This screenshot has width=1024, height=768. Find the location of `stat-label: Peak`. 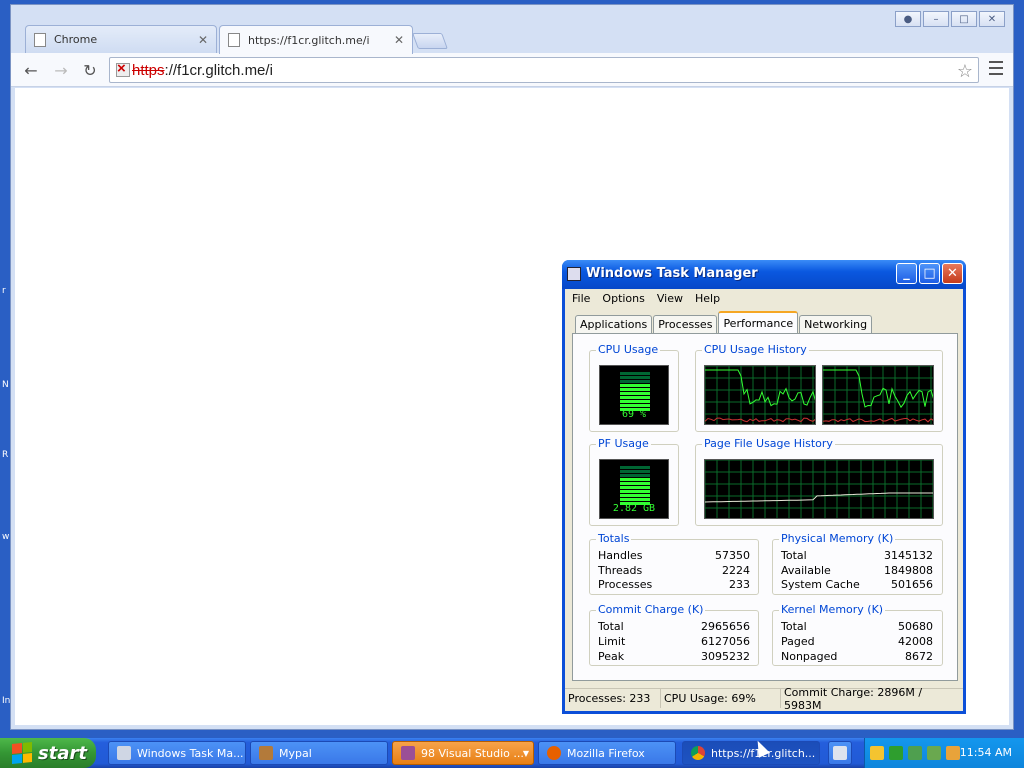

stat-label: Peak is located at coordinates (611, 656).